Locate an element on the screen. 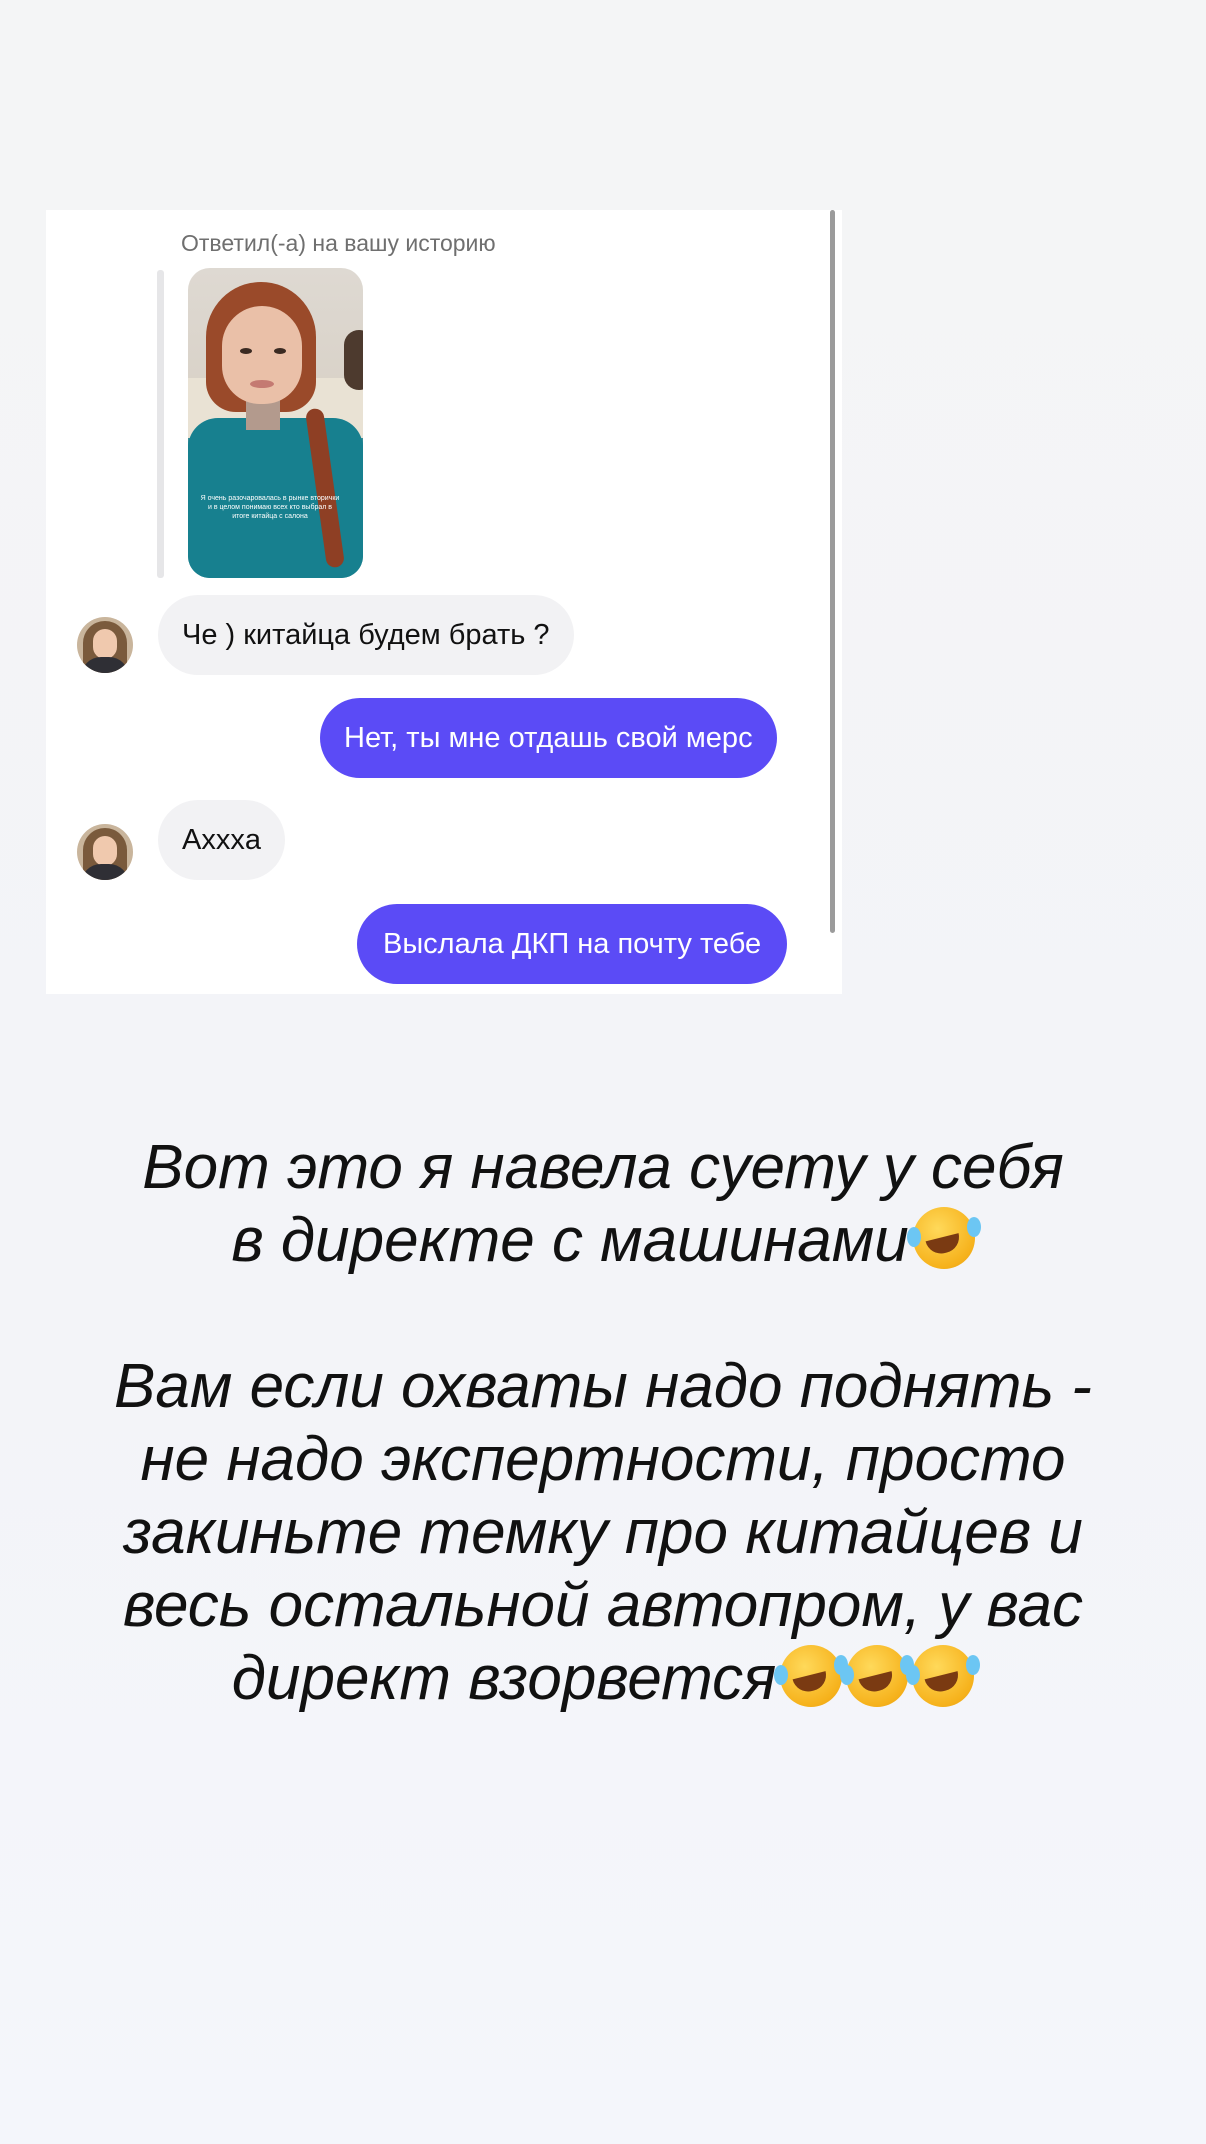 The image size is (1206, 2144). story-quote-line is located at coordinates (160, 424).